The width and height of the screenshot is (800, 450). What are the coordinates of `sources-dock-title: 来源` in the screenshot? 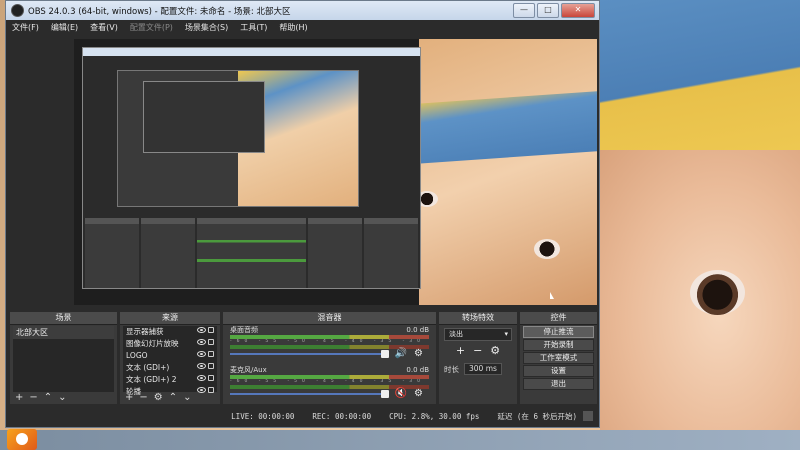 It's located at (170, 318).